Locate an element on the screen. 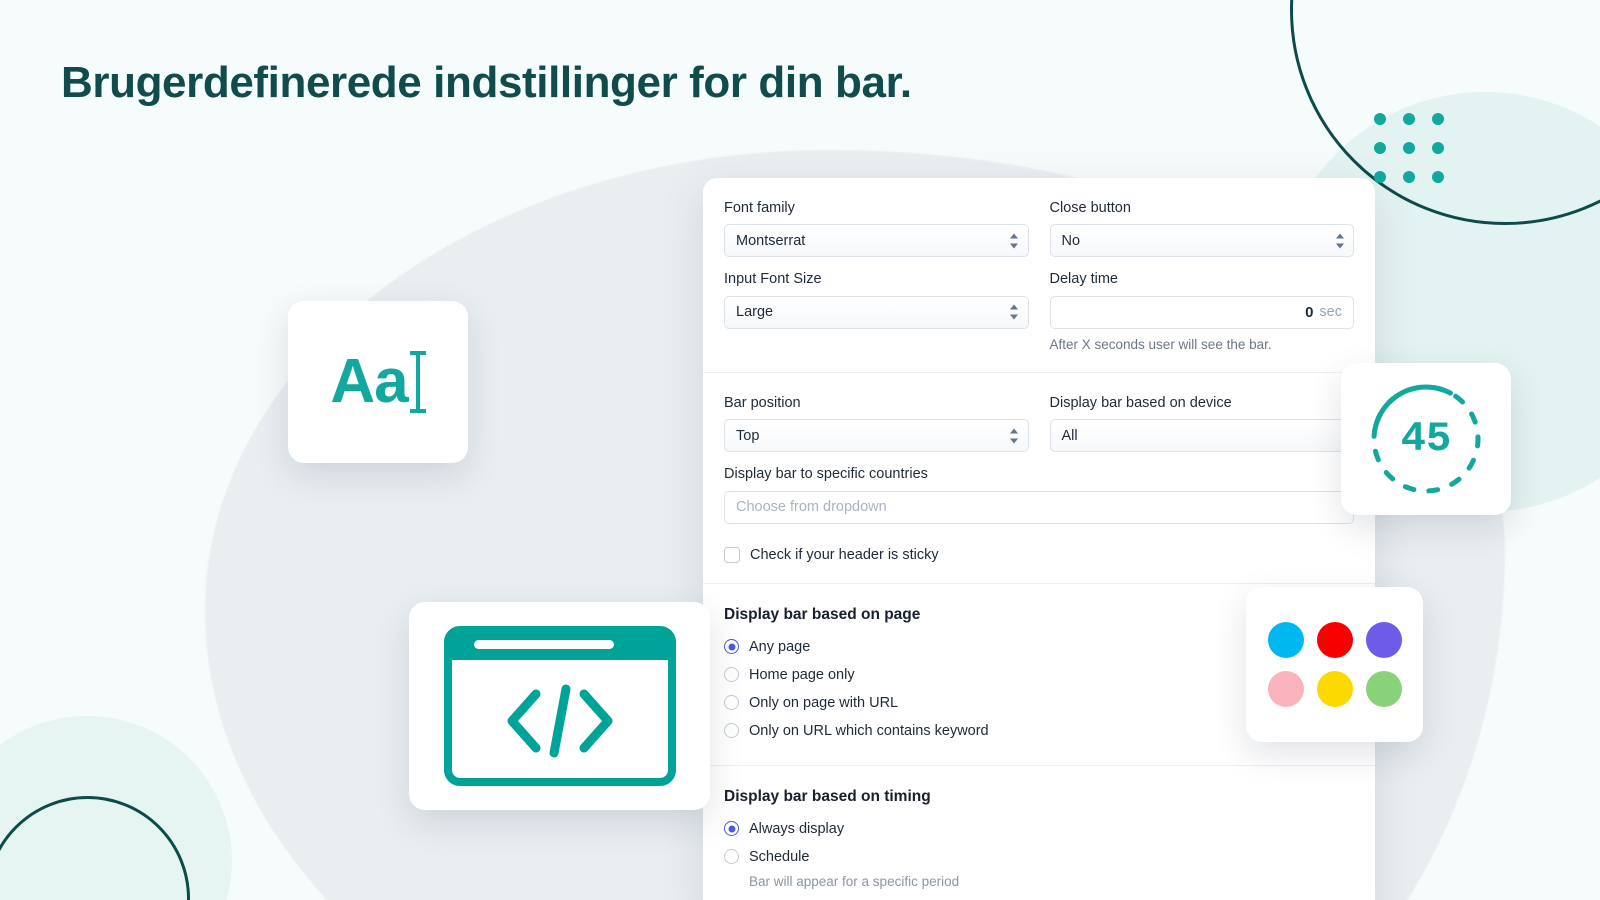 This screenshot has height=900, width=1600. hint-delay-time: After X seconds user will see the bar. is located at coordinates (1160, 344).